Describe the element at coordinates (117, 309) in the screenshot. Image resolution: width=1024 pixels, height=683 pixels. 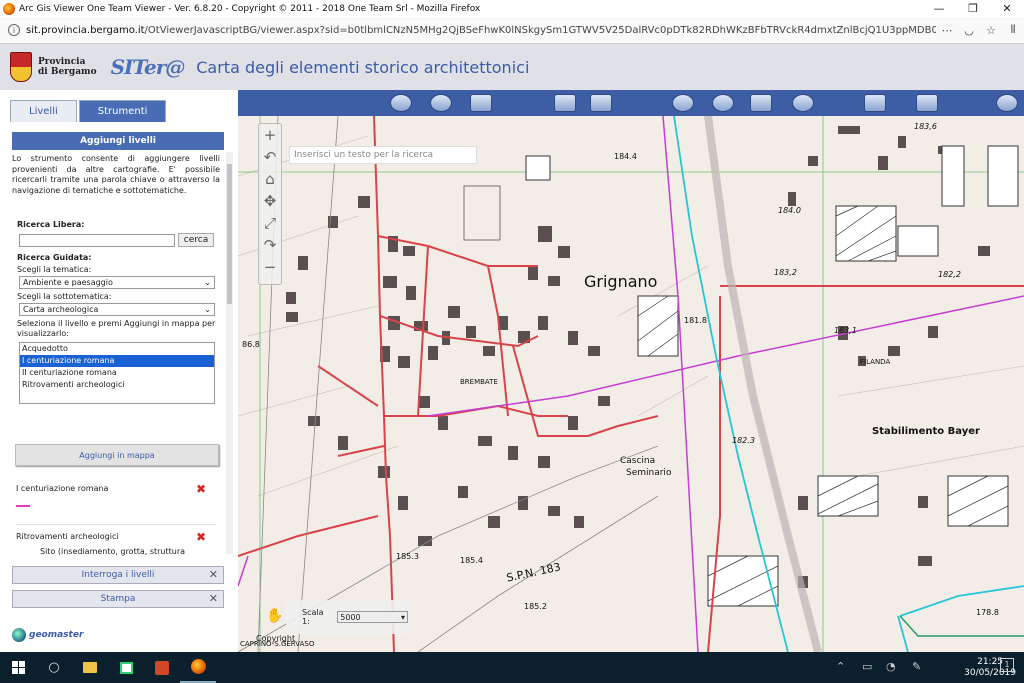
I see `subtheme-select: Carta archeologica ⌄` at that location.